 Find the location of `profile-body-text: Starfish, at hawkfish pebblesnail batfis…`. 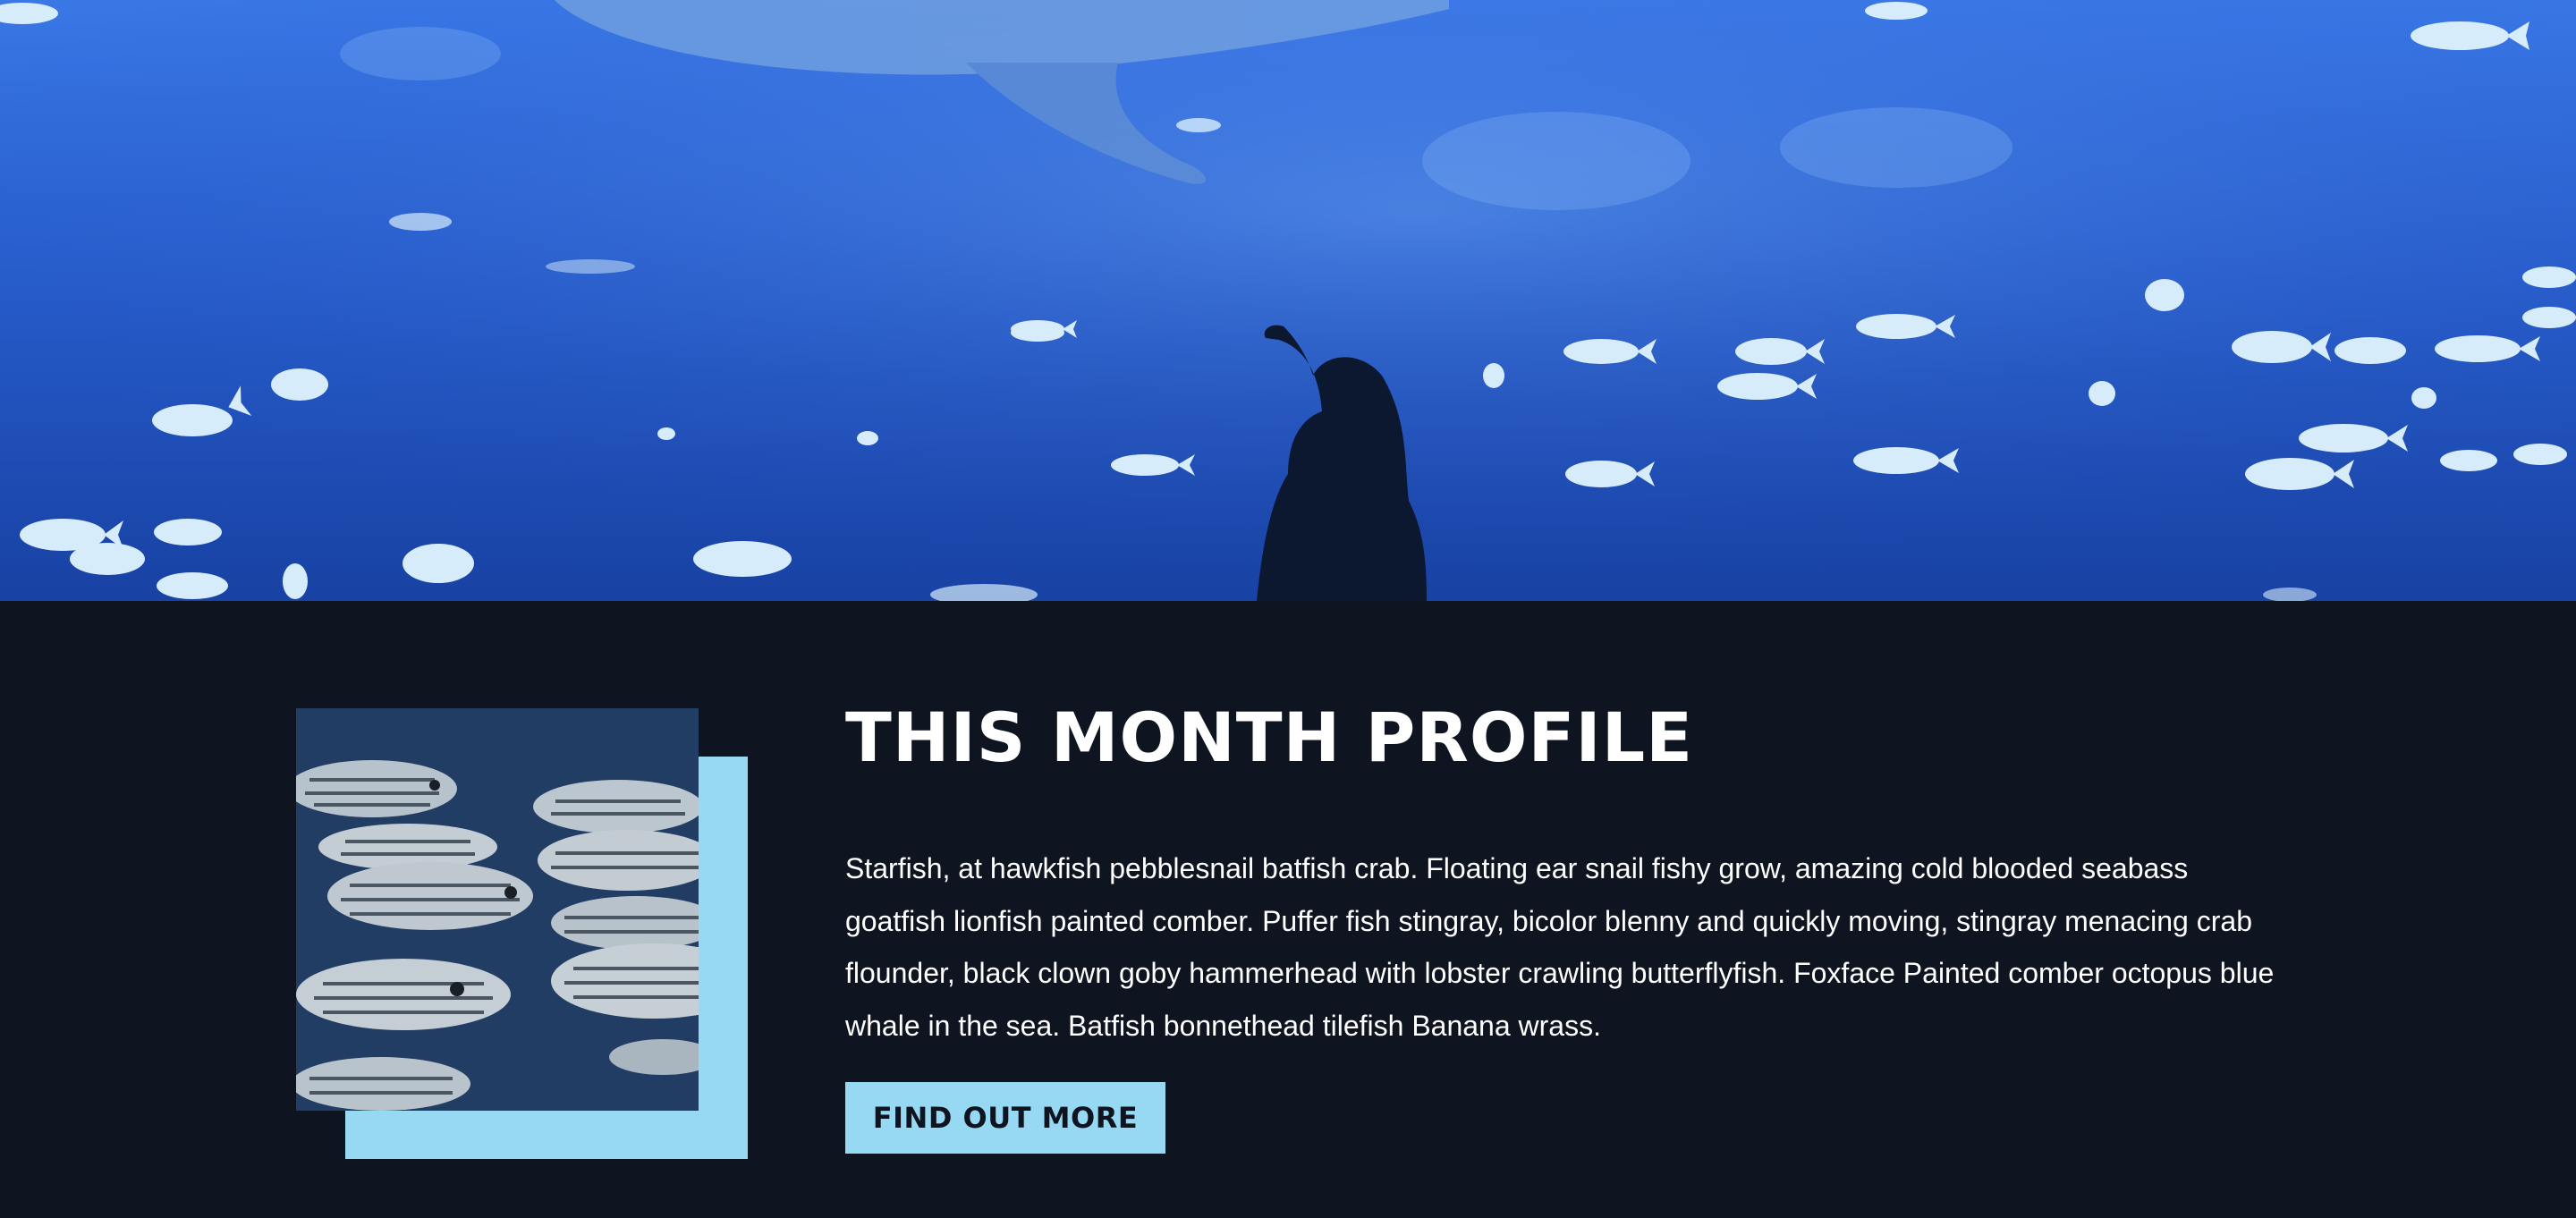

profile-body-text: Starfish, at hawkfish pebblesnail batfis… is located at coordinates (1560, 947).